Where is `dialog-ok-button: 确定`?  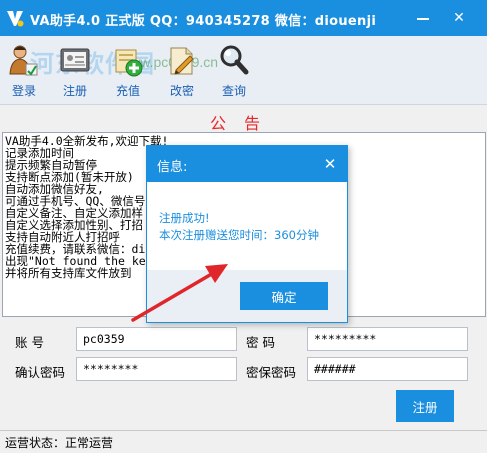 dialog-ok-button: 确定 is located at coordinates (284, 296).